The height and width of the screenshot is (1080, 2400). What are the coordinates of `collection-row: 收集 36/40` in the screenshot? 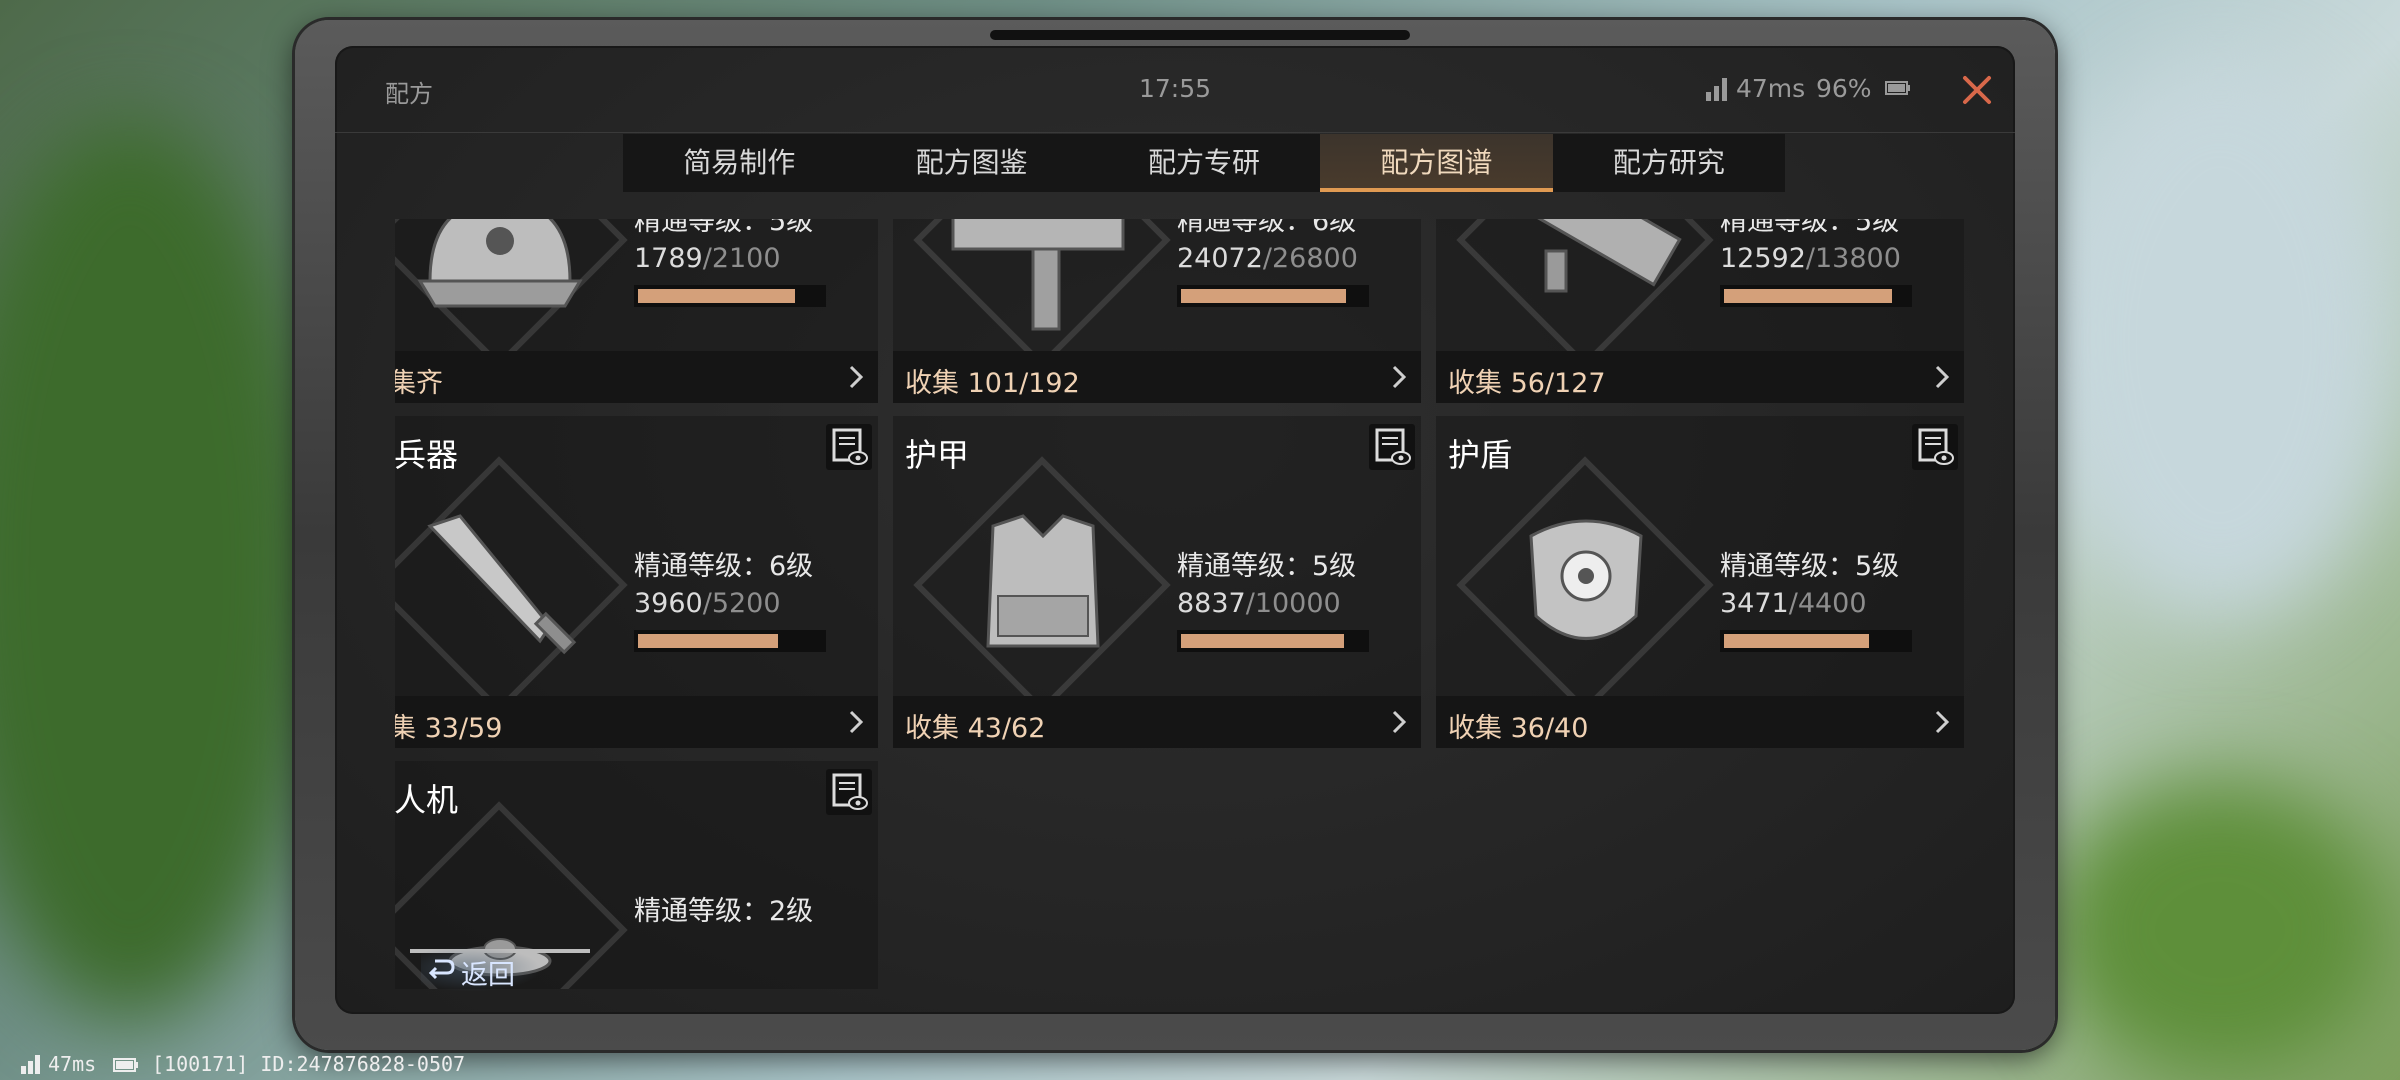 It's located at (1700, 722).